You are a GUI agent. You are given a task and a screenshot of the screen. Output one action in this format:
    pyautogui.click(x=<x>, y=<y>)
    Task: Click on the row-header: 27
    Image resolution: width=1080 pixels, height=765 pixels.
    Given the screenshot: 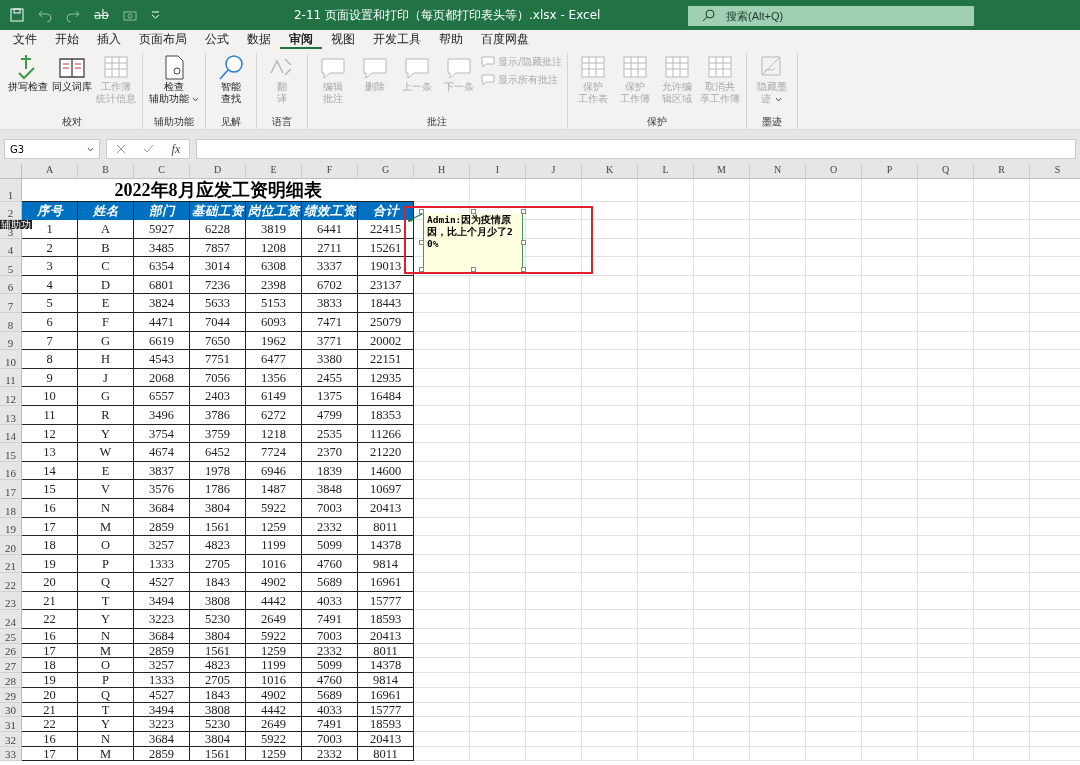 What is the action you would take?
    pyautogui.click(x=11, y=666)
    